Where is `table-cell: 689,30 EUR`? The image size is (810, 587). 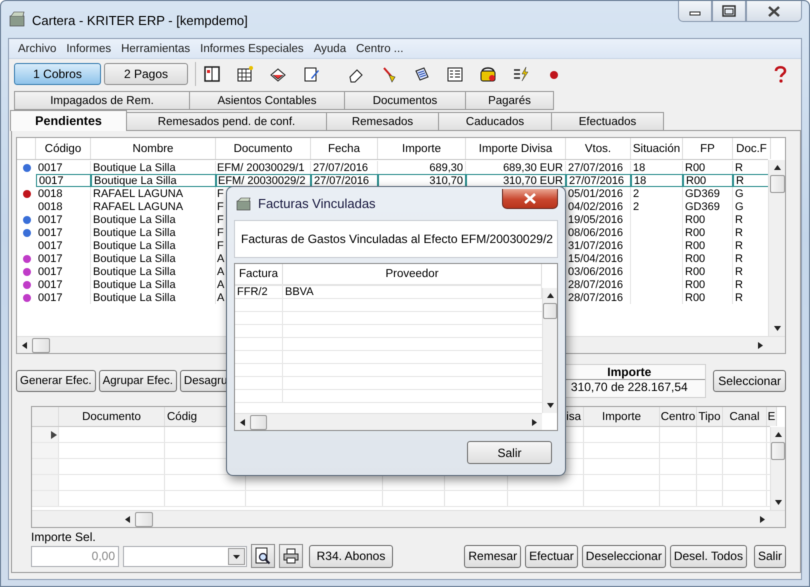
table-cell: 689,30 EUR is located at coordinates (516, 167).